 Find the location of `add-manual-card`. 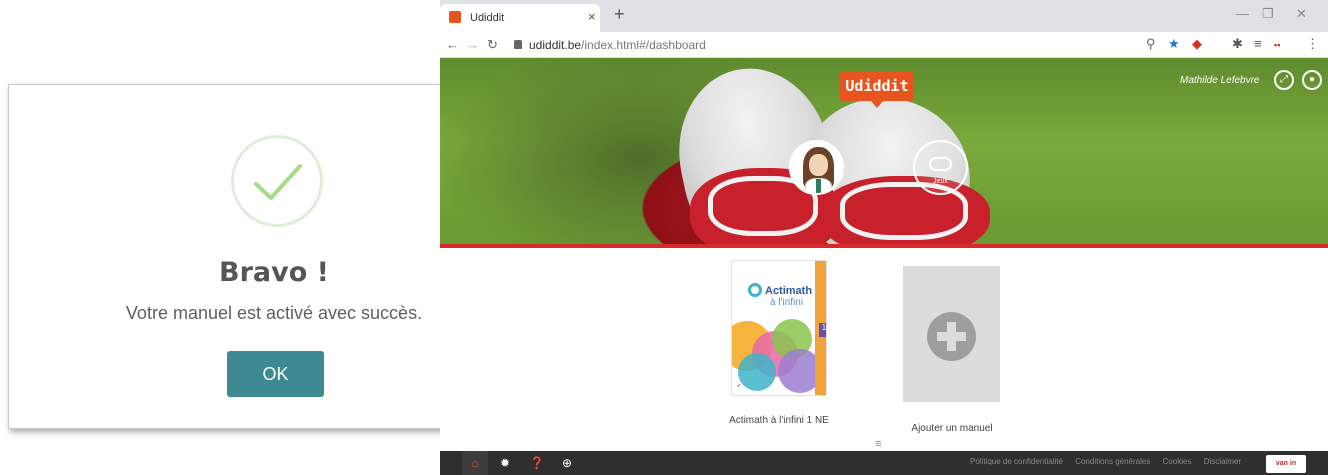

add-manual-card is located at coordinates (951, 334).